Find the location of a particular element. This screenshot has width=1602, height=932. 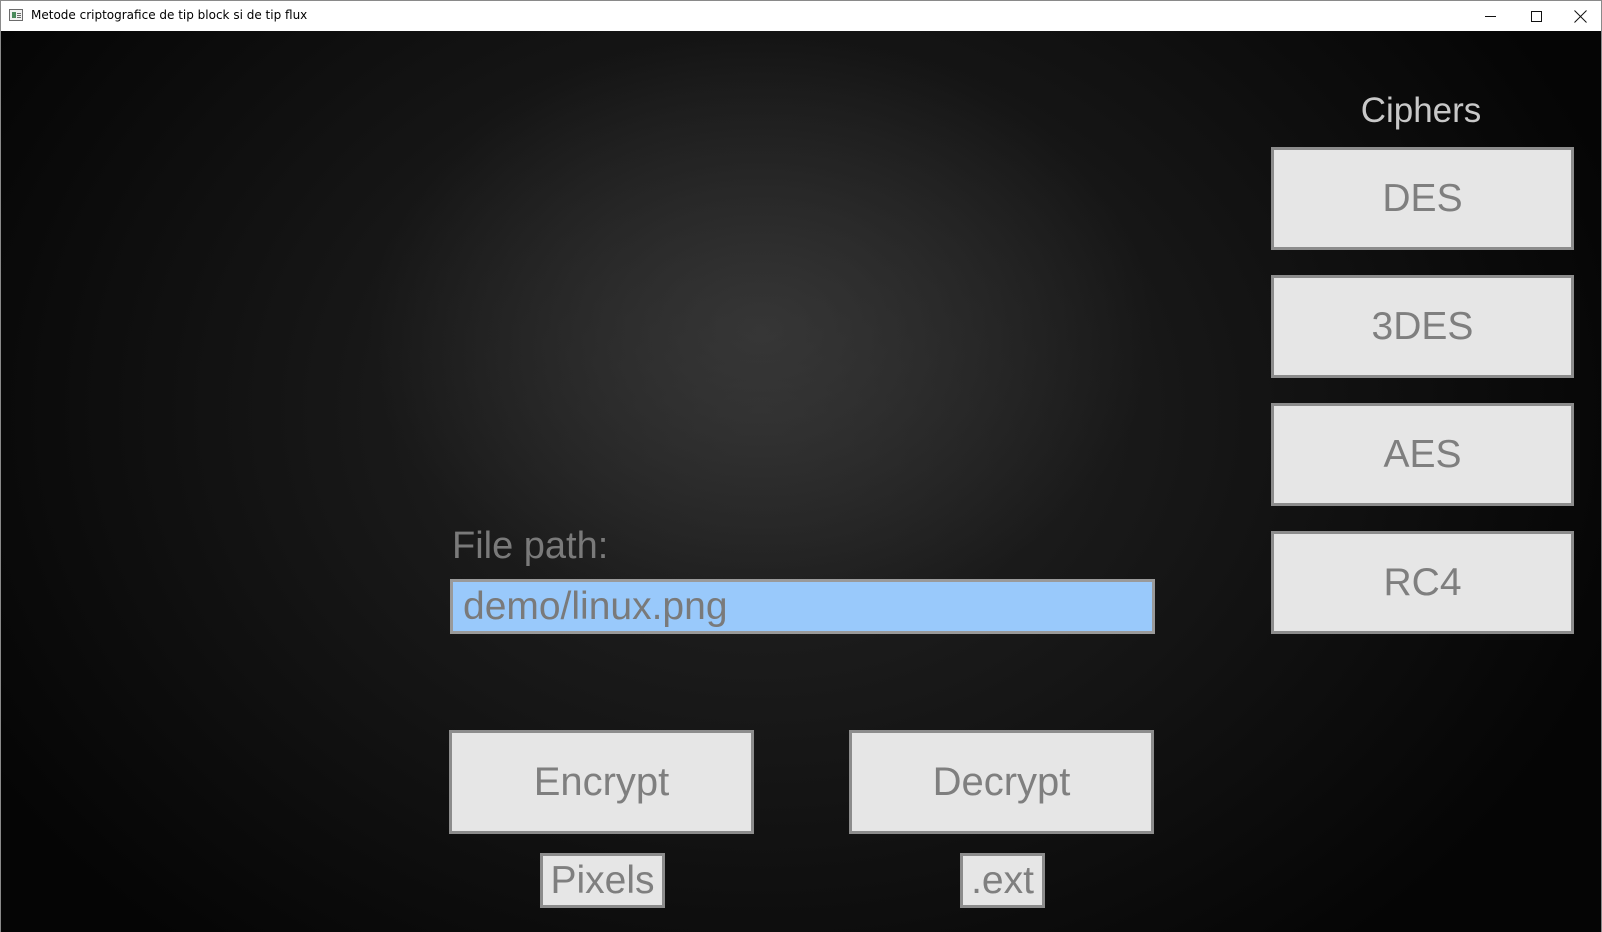

rc4-cipher-button: RC4 is located at coordinates (1422, 582).